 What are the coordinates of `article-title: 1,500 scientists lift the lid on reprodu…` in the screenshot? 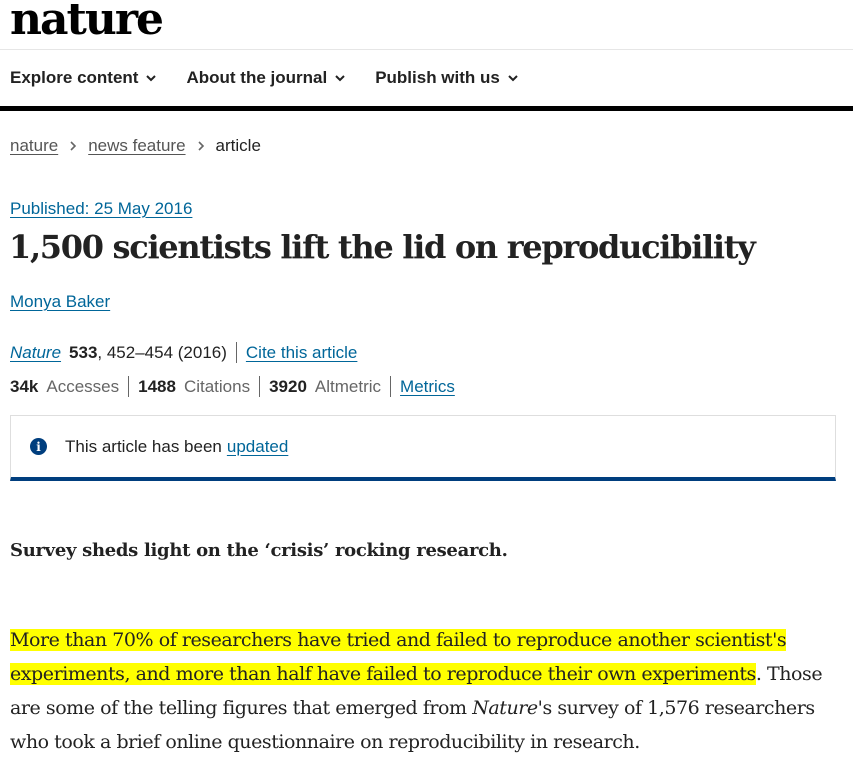 It's located at (382, 247).